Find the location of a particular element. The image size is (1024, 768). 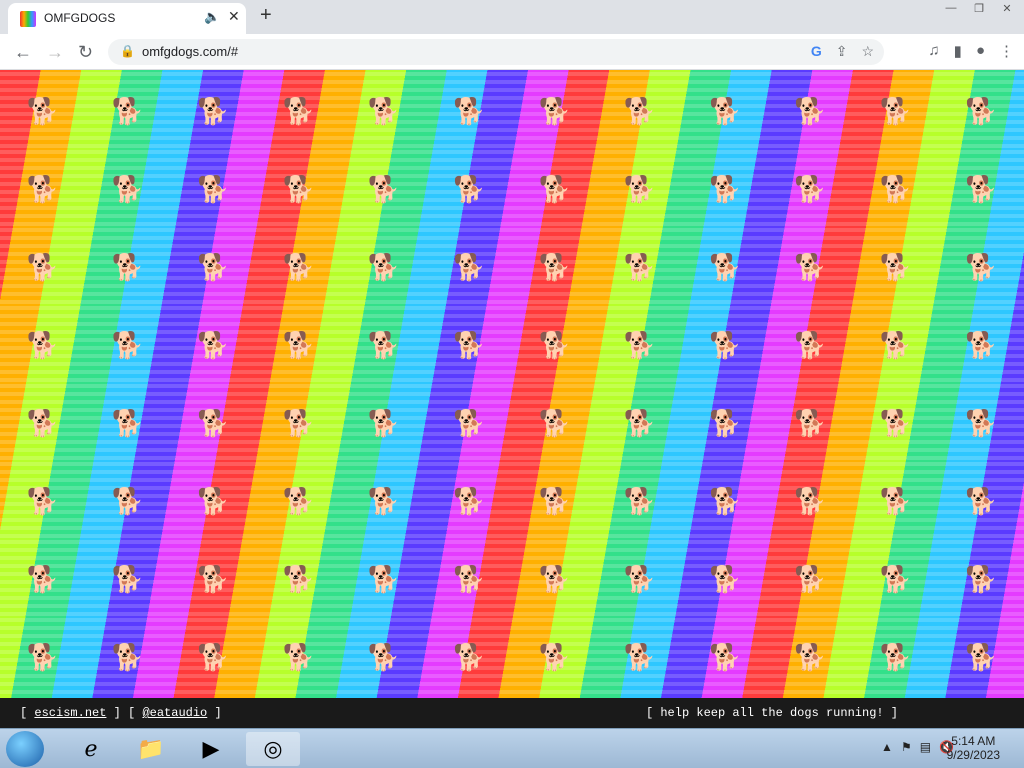

tab-omfgdogs: OMFGDOGS 🔈 ✕ is located at coordinates (127, 18).